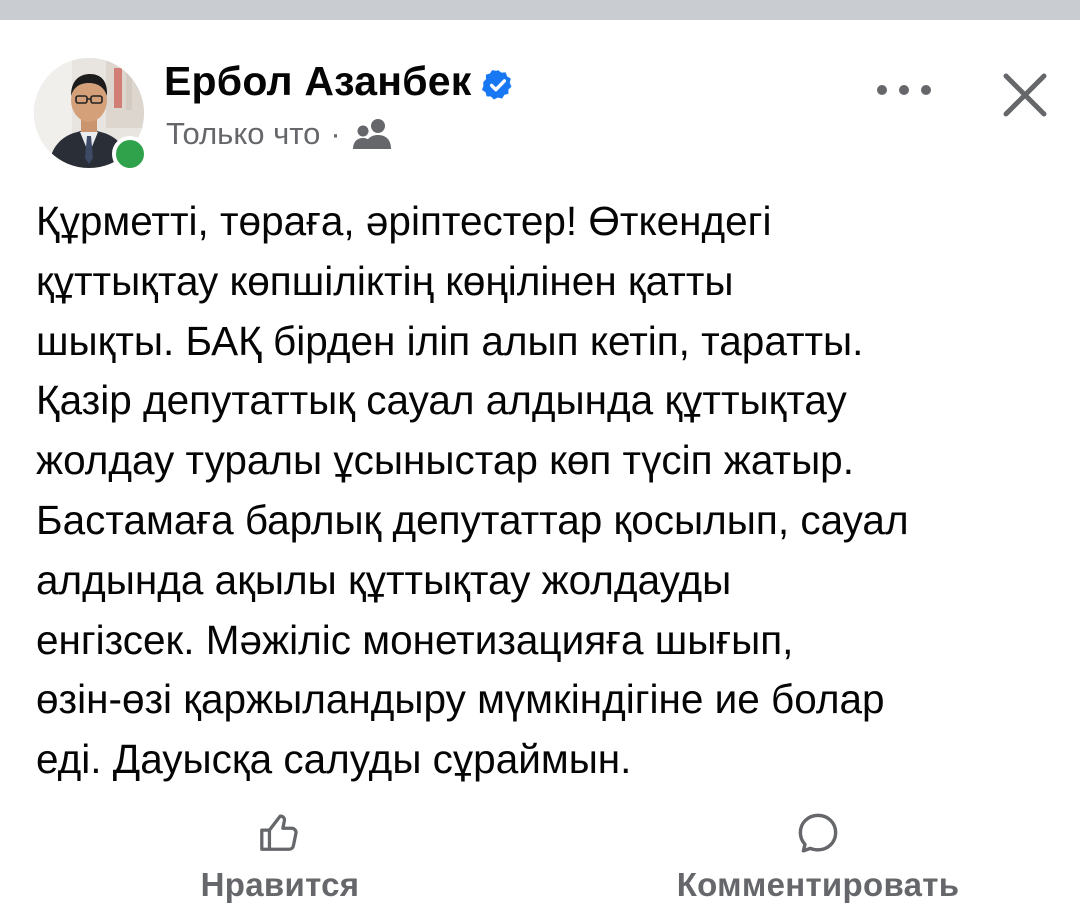  I want to click on author-name: Ербол Азанбек, so click(317, 81).